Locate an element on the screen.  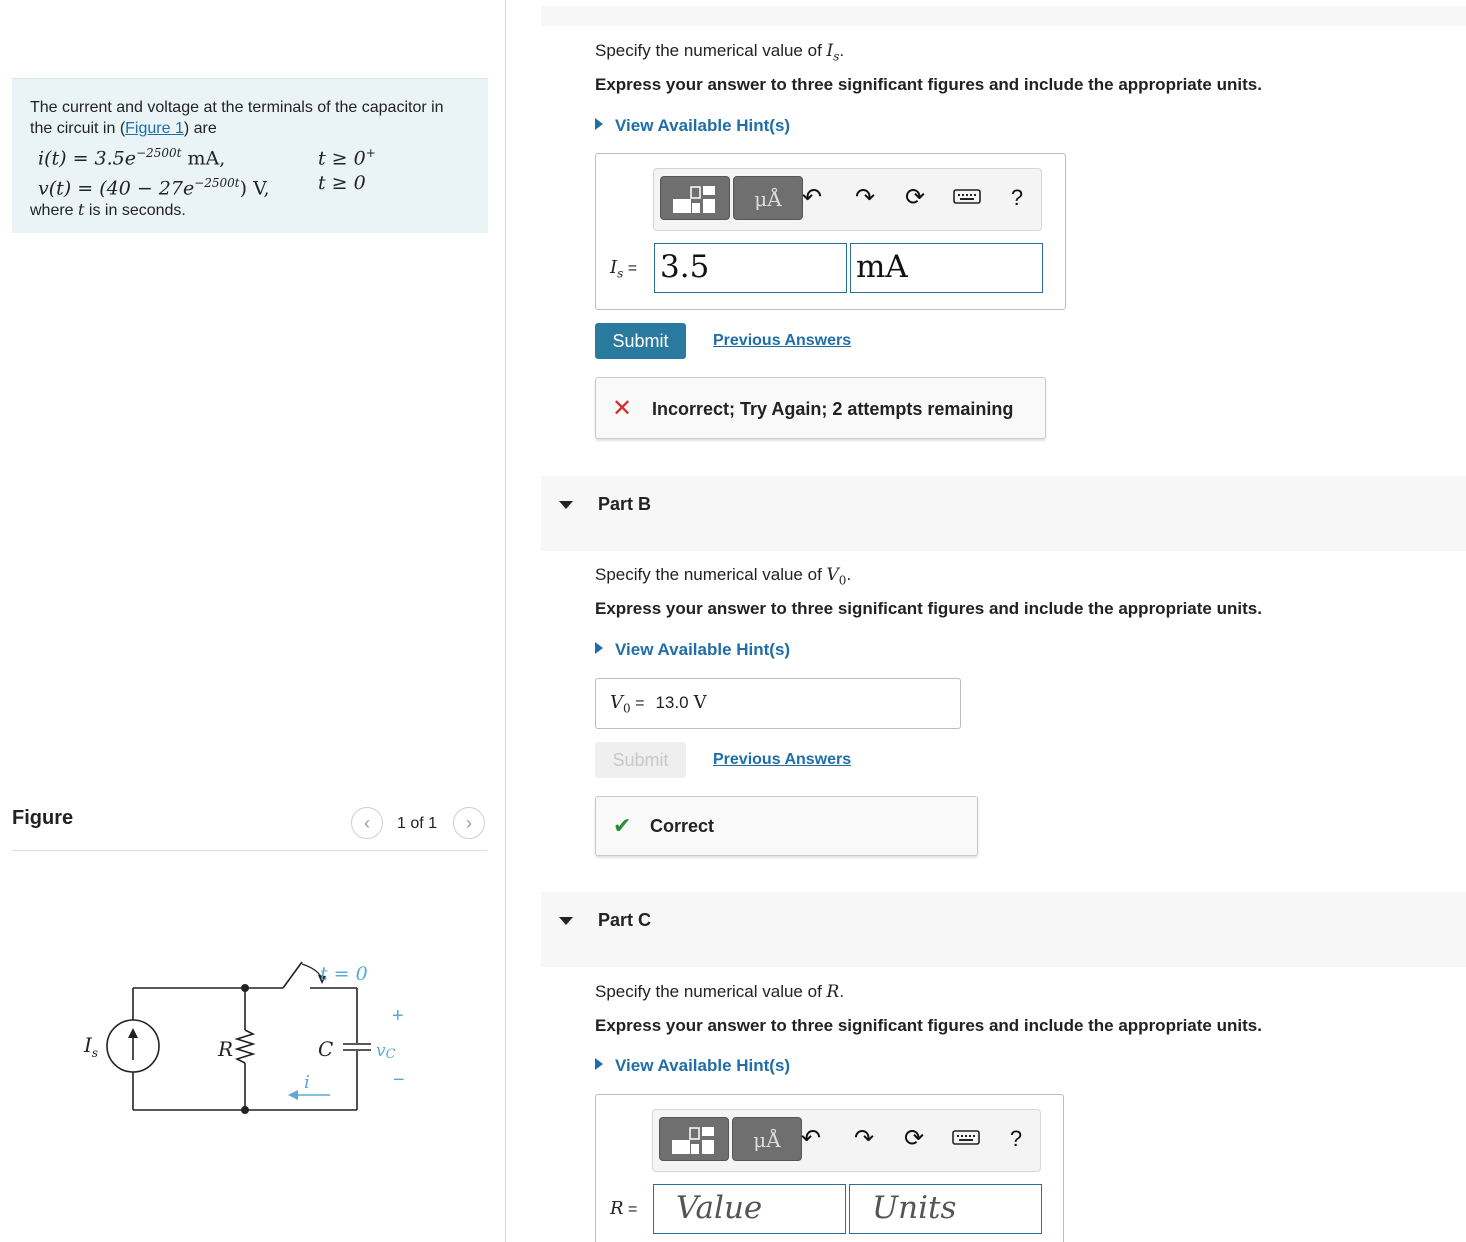
current-arrow-head is located at coordinates (293, 1095).